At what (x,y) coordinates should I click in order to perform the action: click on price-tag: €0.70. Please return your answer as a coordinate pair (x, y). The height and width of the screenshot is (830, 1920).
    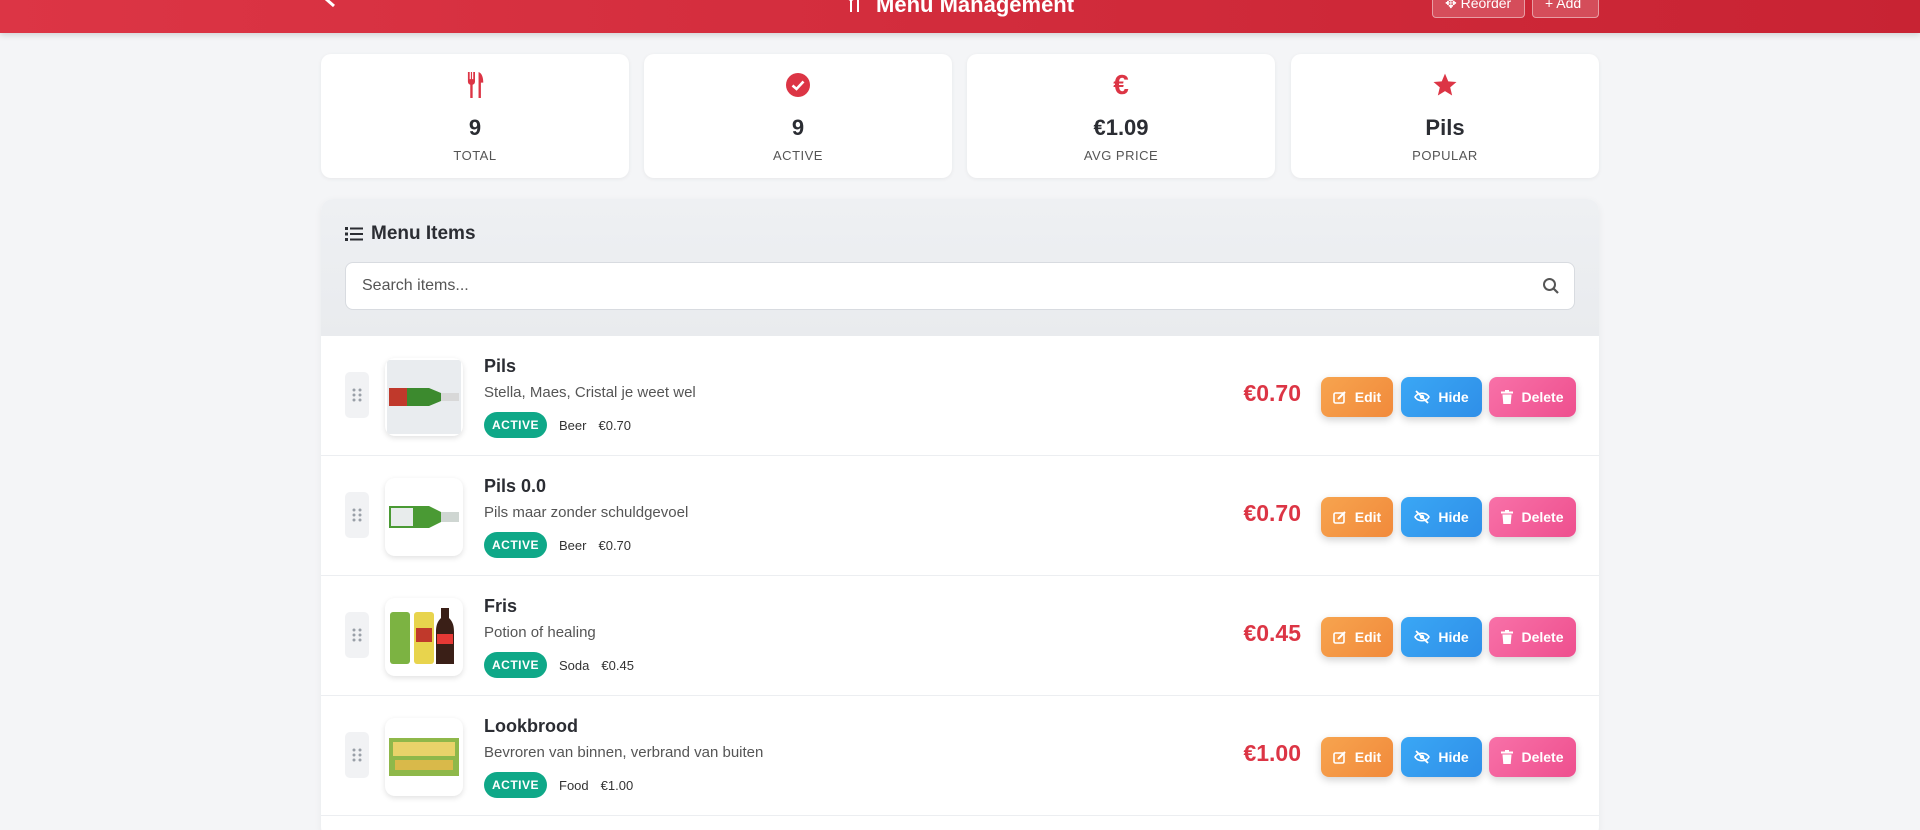
    Looking at the image, I should click on (615, 425).